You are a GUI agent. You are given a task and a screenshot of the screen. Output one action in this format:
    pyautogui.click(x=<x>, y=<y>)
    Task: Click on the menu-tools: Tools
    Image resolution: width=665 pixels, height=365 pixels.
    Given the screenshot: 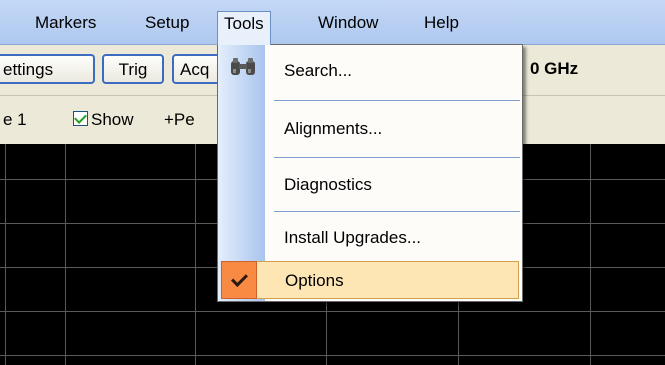 What is the action you would take?
    pyautogui.click(x=244, y=28)
    